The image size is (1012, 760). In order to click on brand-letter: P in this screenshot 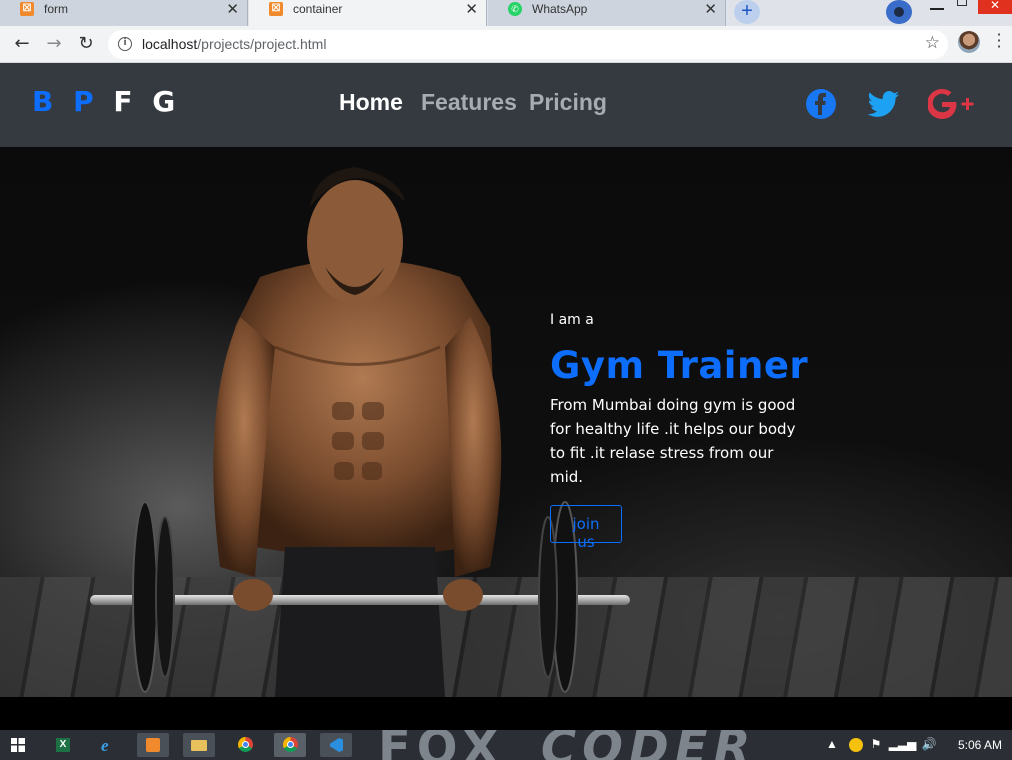, I will do `click(86, 101)`.